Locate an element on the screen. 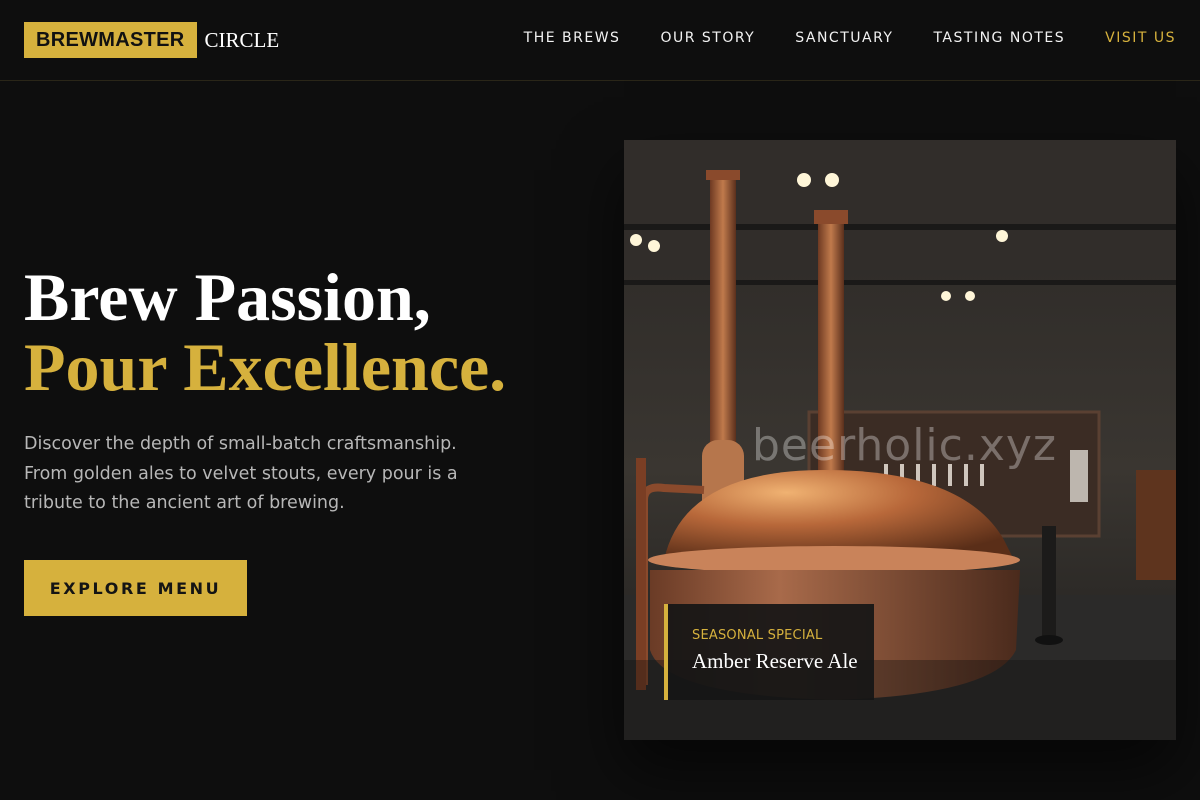 The image size is (1200, 800). nav-link-our-story: OUR STORY is located at coordinates (707, 38).